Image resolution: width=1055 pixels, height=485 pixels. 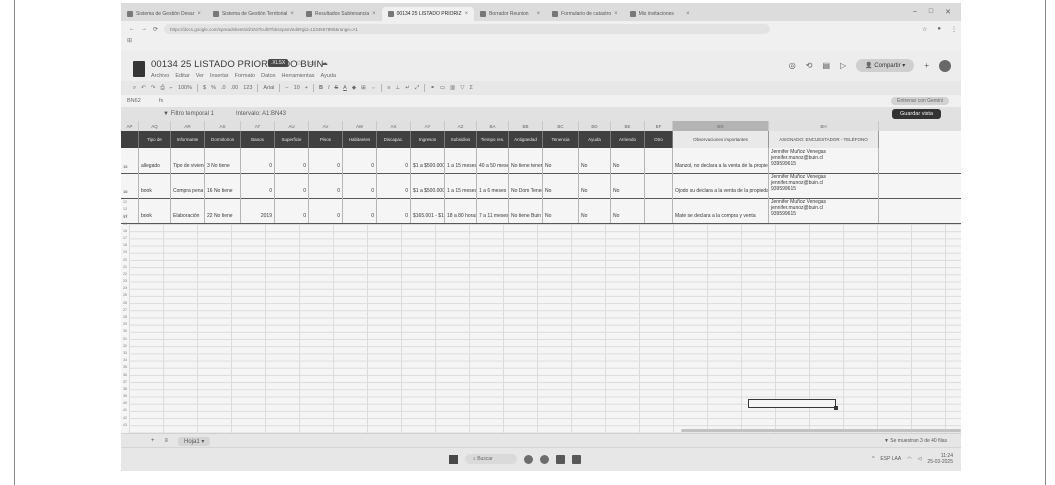 What do you see at coordinates (526, 210) in the screenshot?
I see `table-cell: No tiene Buin` at bounding box center [526, 210].